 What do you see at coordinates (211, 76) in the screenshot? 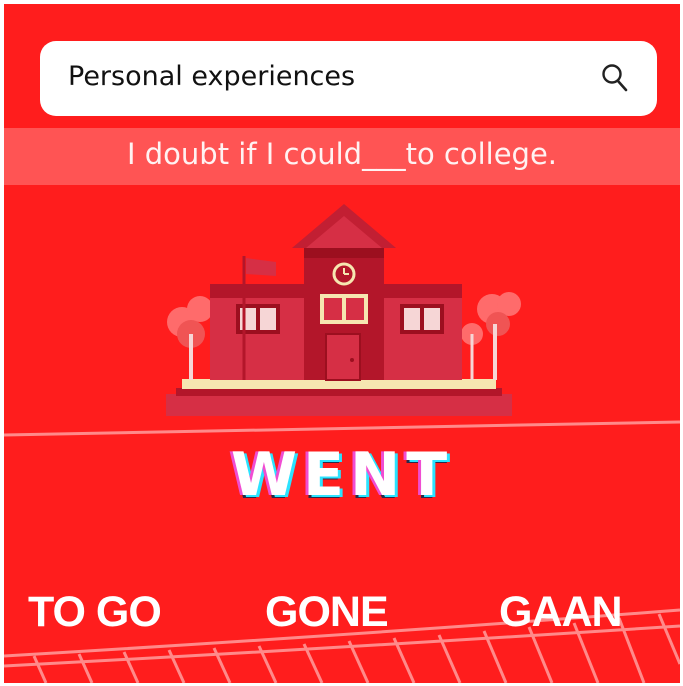
I see `search-input: Personal experiences` at bounding box center [211, 76].